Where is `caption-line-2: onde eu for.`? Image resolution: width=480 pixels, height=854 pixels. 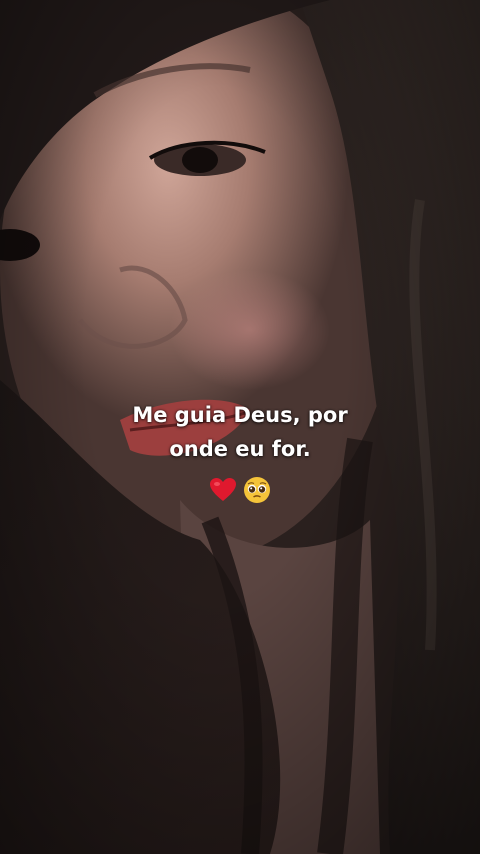 caption-line-2: onde eu for. is located at coordinates (240, 449).